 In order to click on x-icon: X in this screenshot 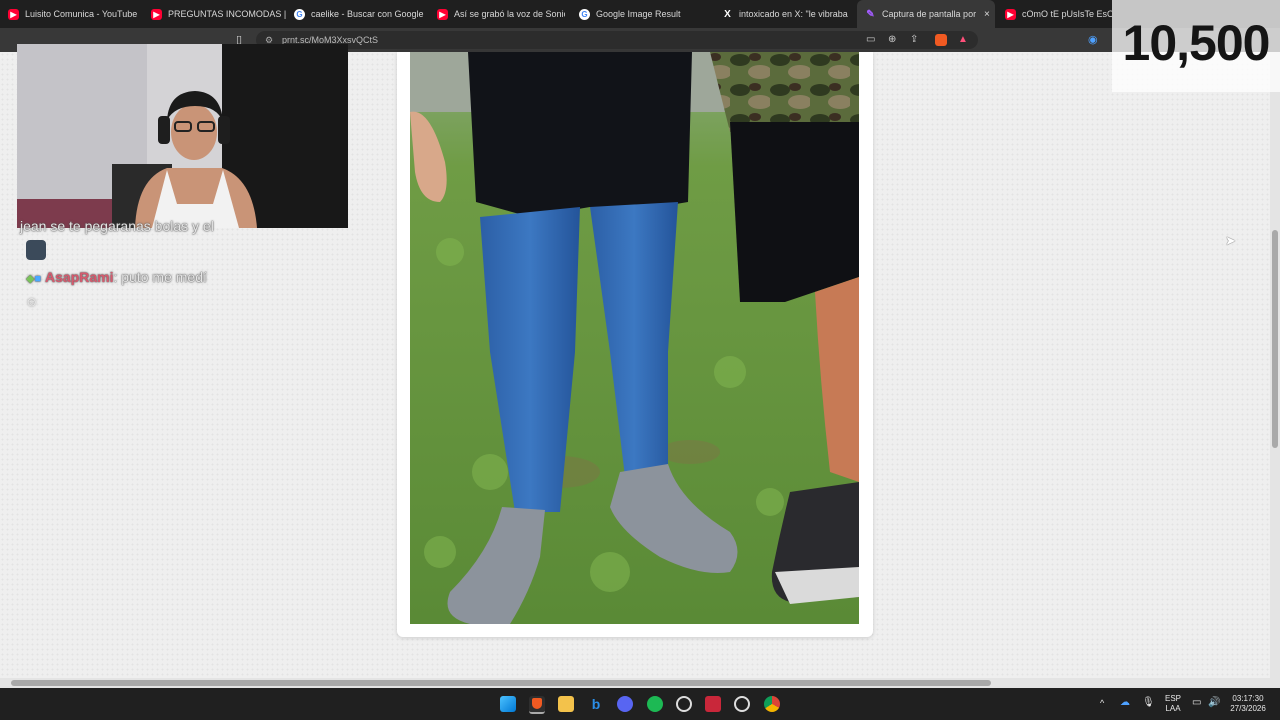, I will do `click(727, 14)`.